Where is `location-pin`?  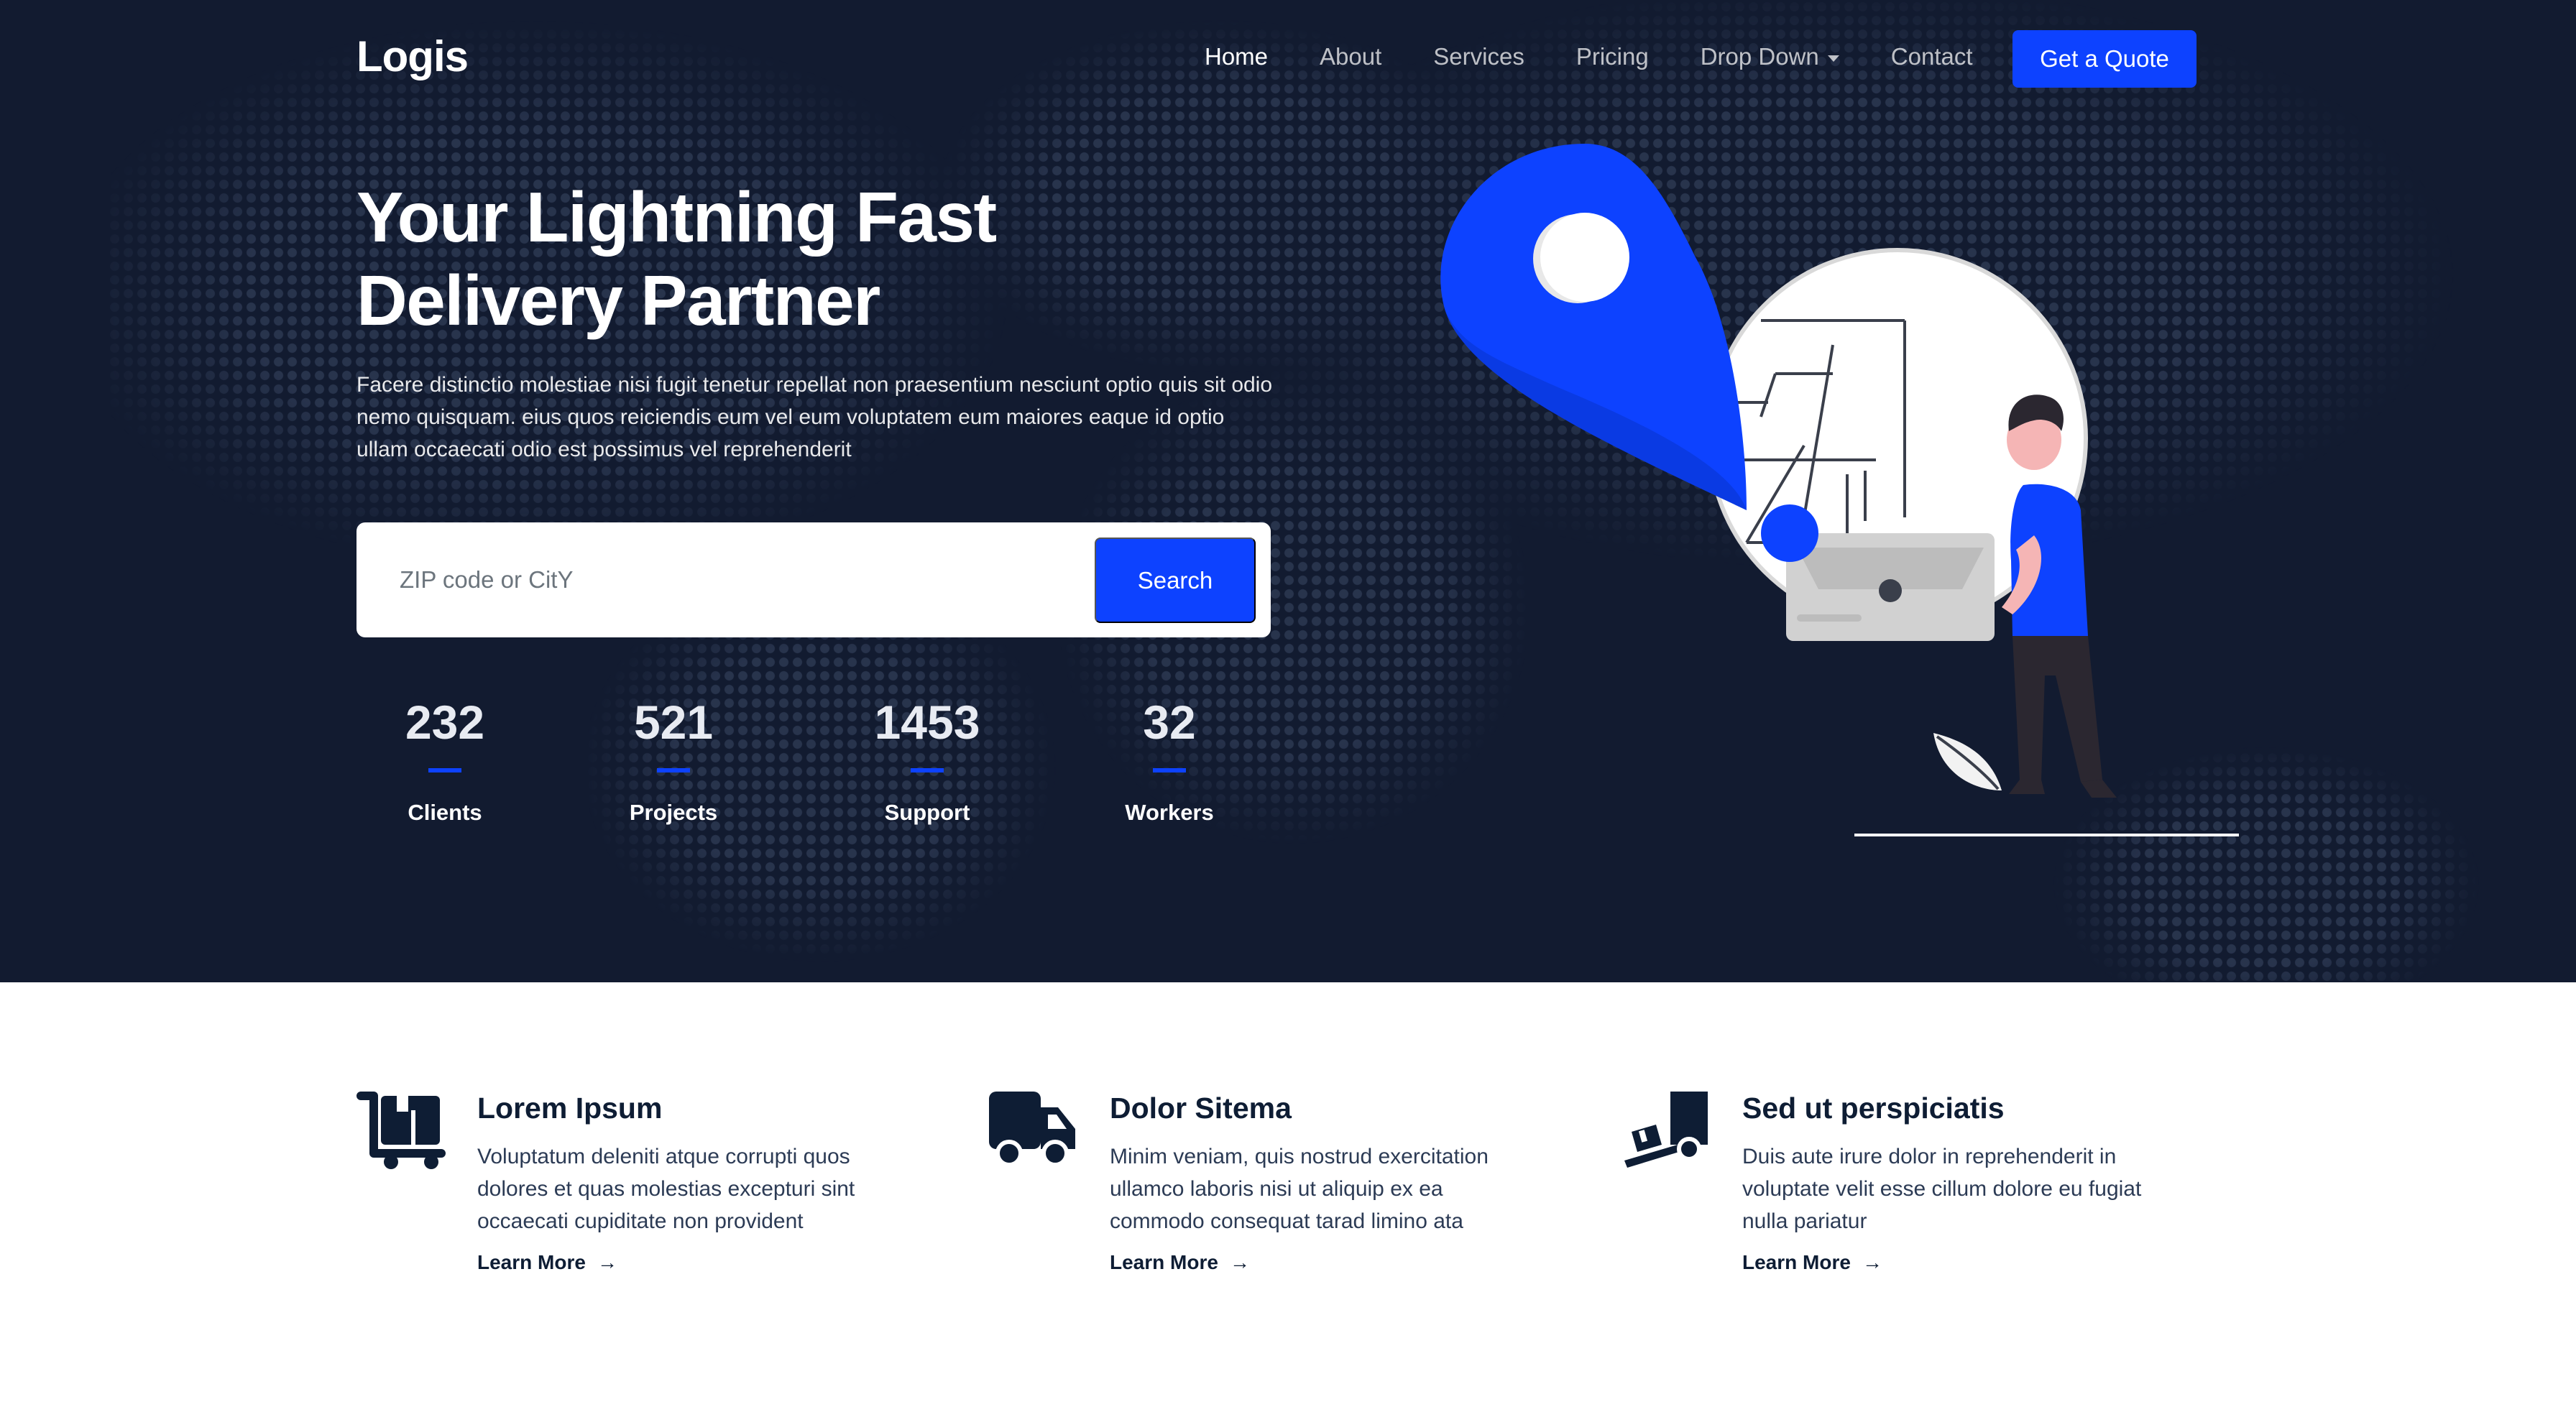
location-pin is located at coordinates (1593, 327).